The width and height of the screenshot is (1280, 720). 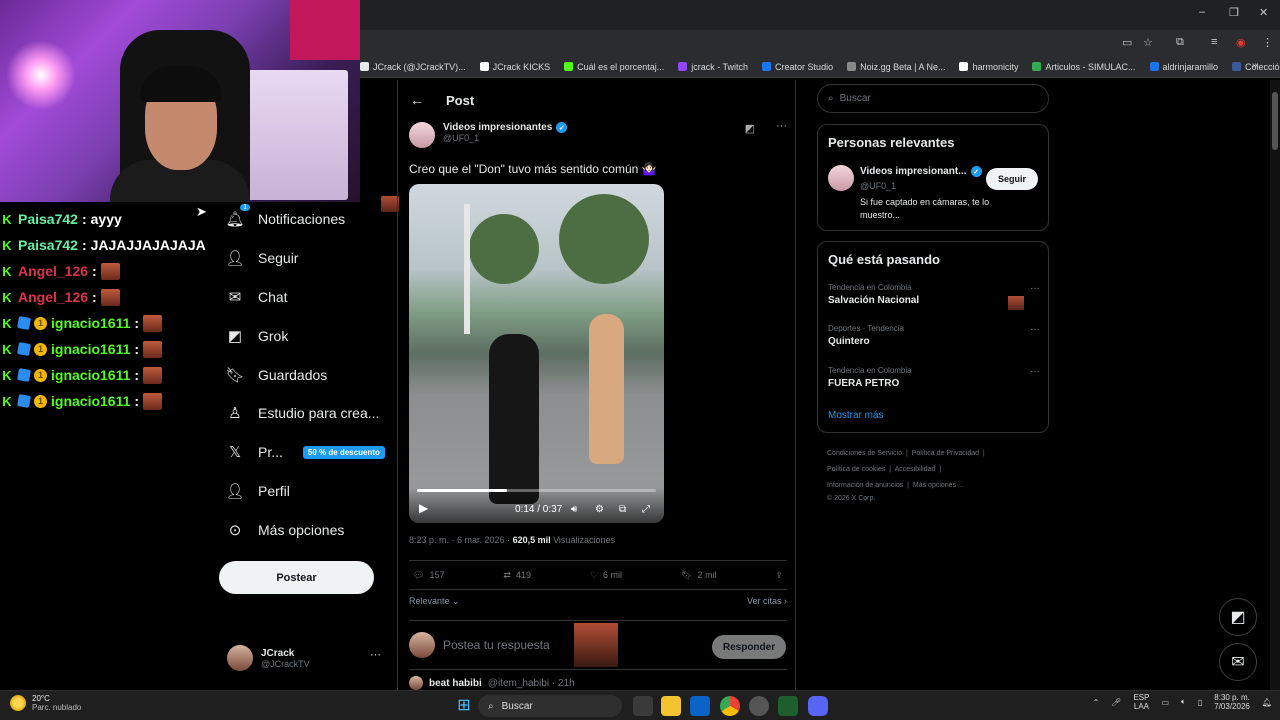 What do you see at coordinates (759, 706) in the screenshot?
I see `obs-icon` at bounding box center [759, 706].